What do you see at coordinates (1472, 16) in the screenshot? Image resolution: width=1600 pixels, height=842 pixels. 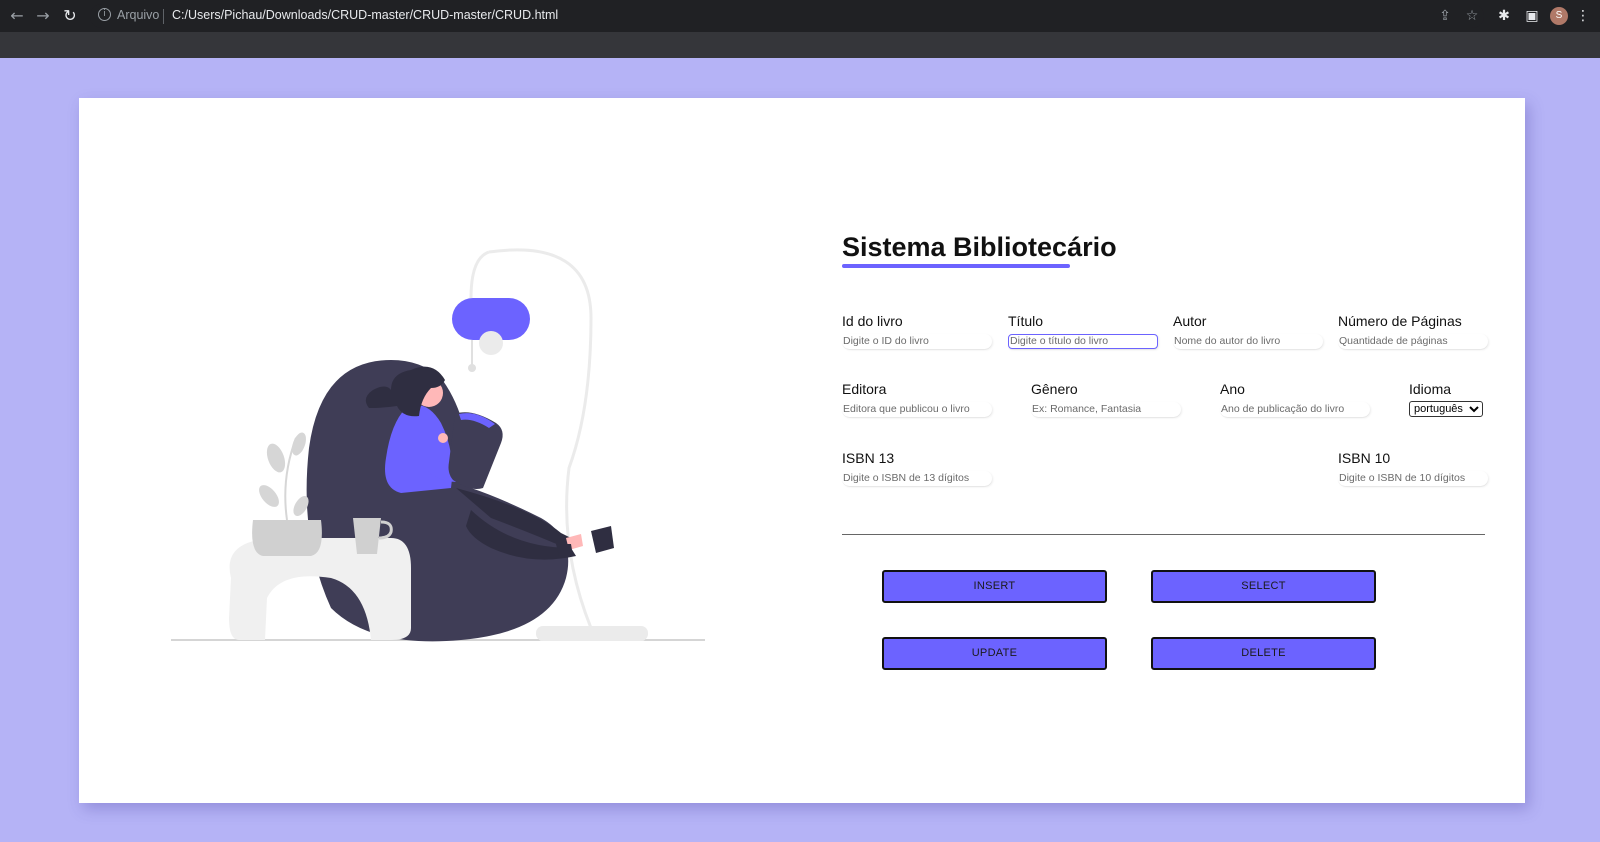 I see `star-icon: ☆` at bounding box center [1472, 16].